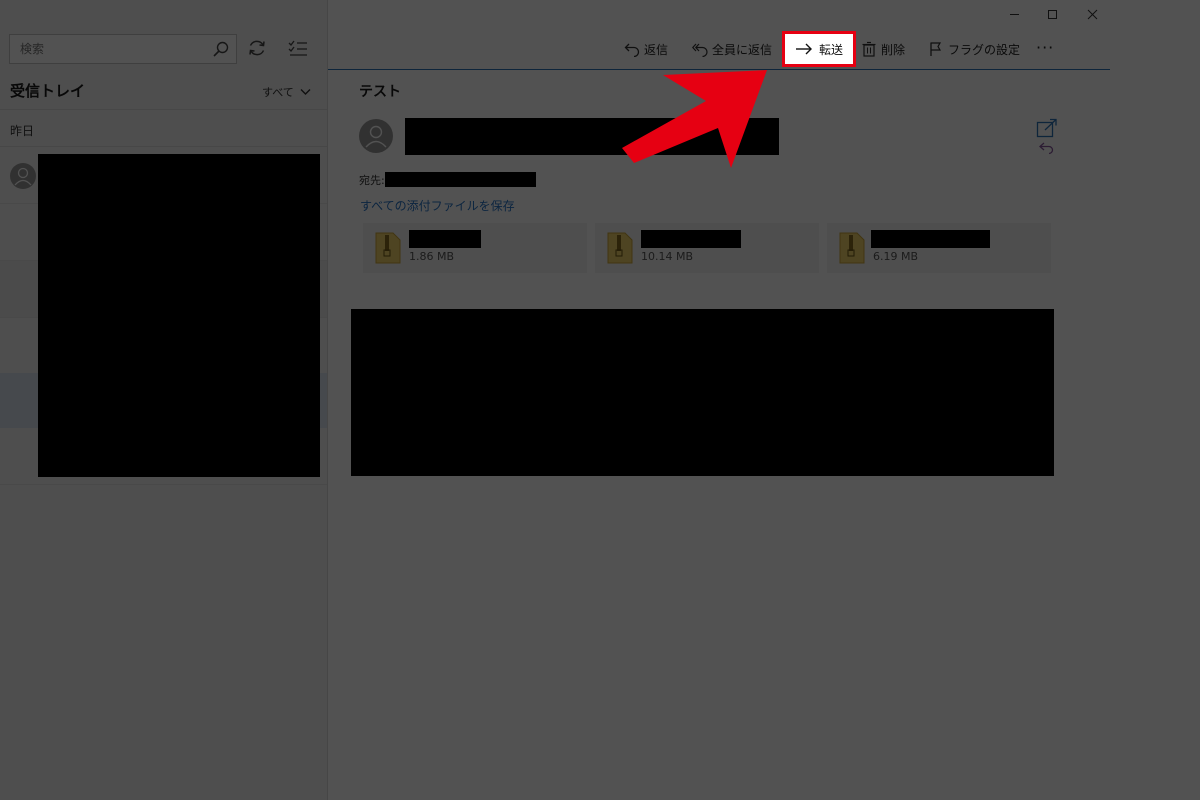 The height and width of the screenshot is (800, 1200). I want to click on attachment-card: 10.14 MB, so click(707, 248).